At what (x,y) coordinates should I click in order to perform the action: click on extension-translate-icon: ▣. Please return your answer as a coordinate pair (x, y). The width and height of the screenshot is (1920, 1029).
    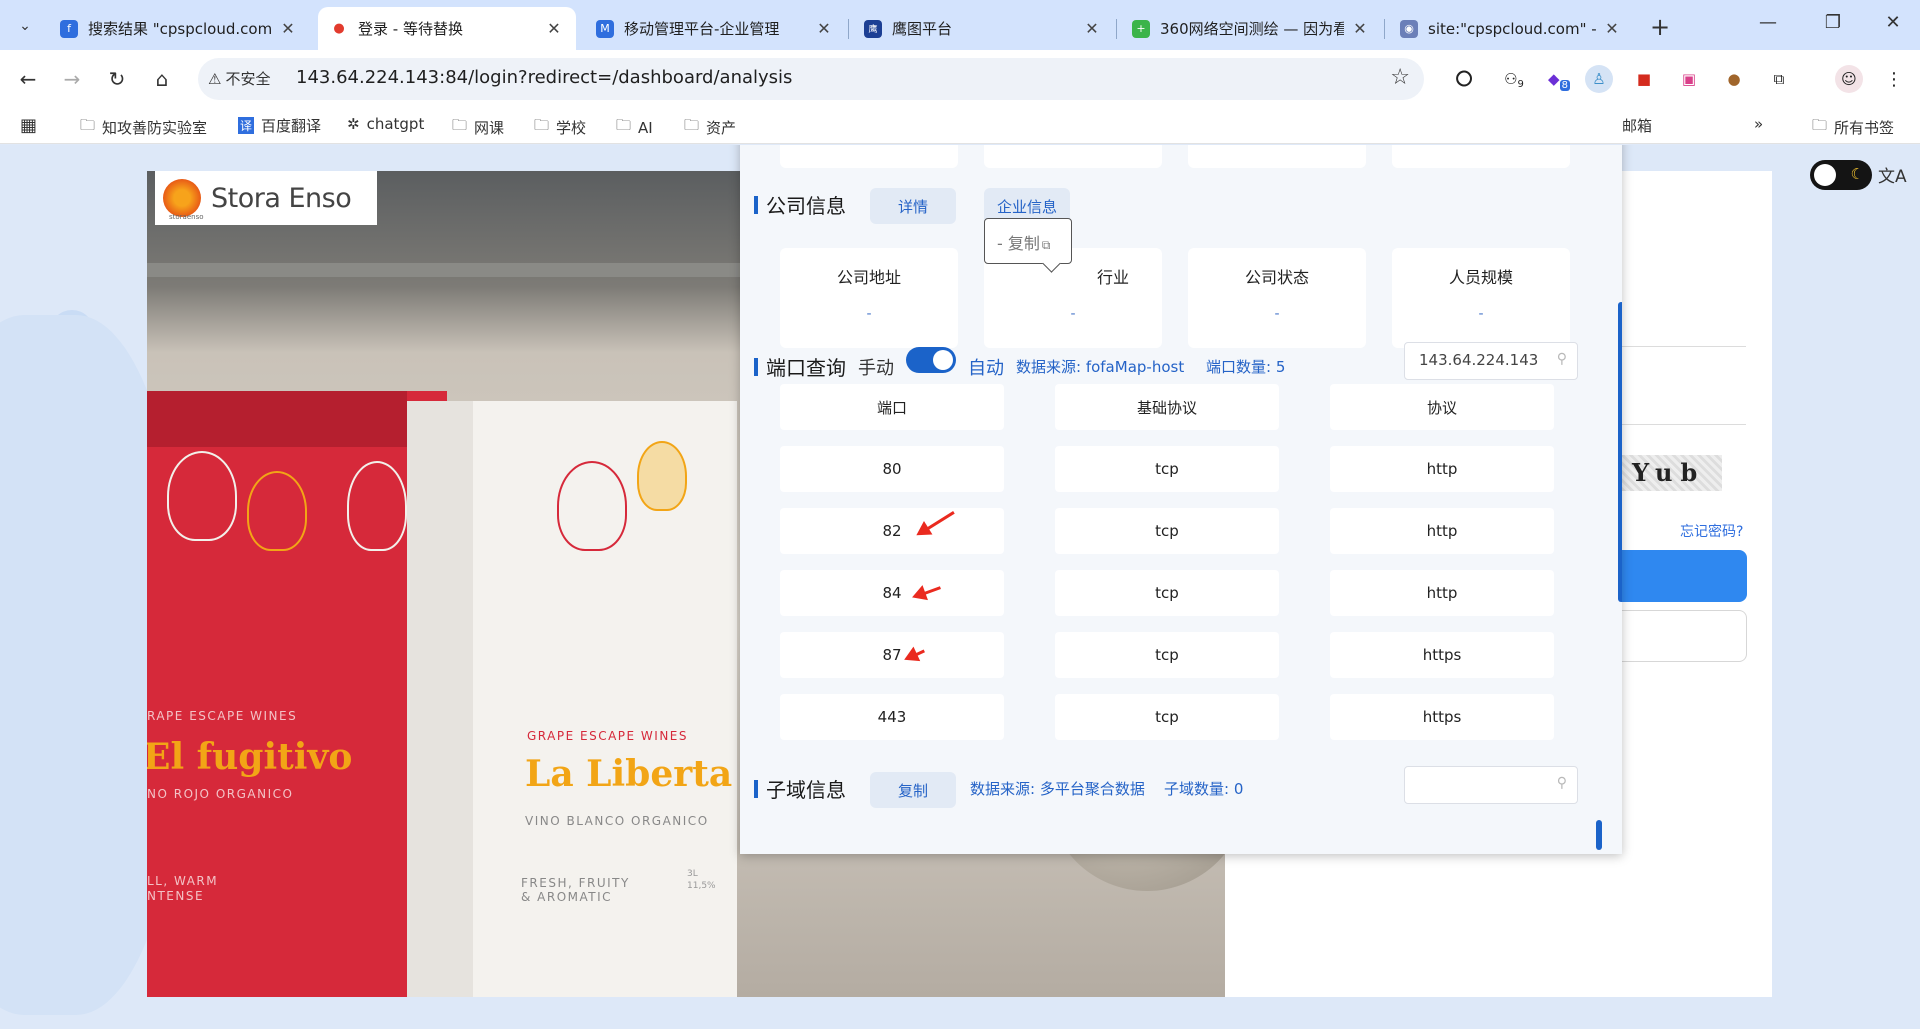
    Looking at the image, I should click on (1689, 79).